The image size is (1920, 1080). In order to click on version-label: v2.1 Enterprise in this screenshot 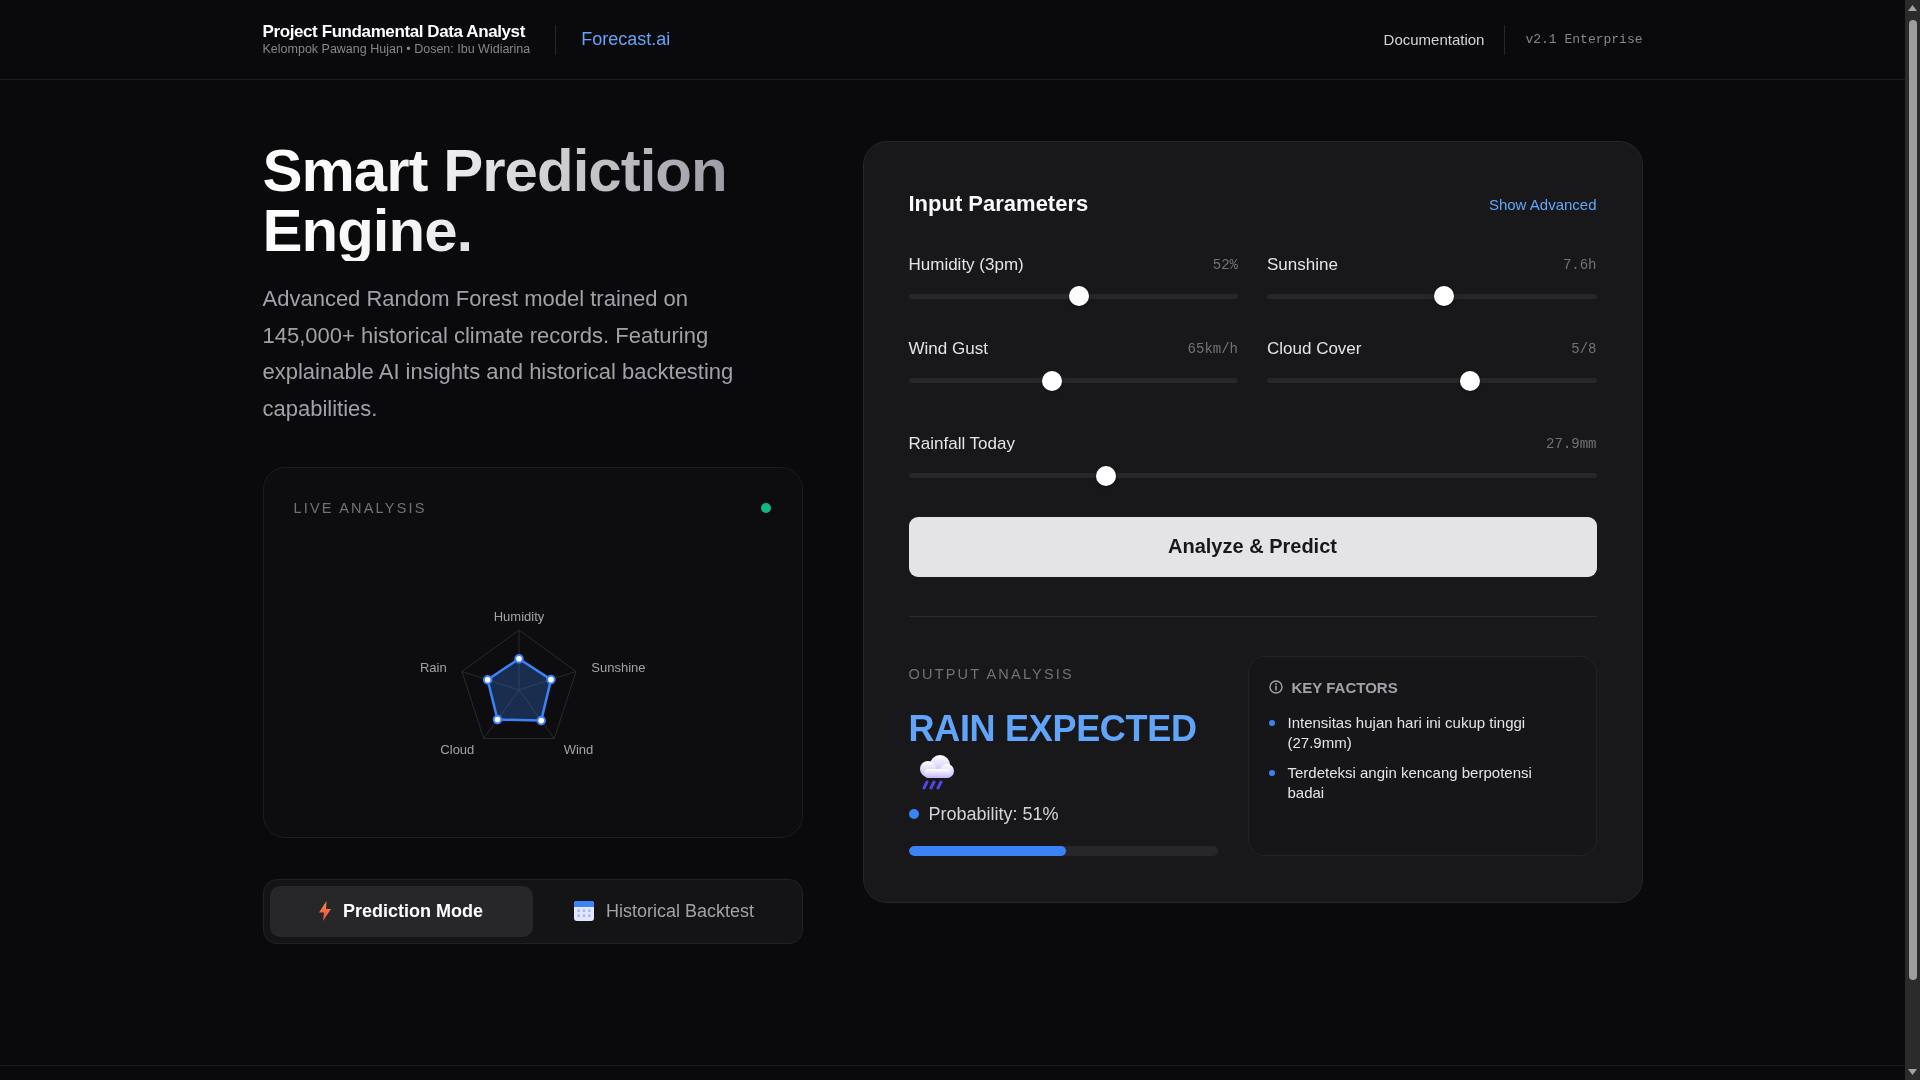, I will do `click(1584, 39)`.